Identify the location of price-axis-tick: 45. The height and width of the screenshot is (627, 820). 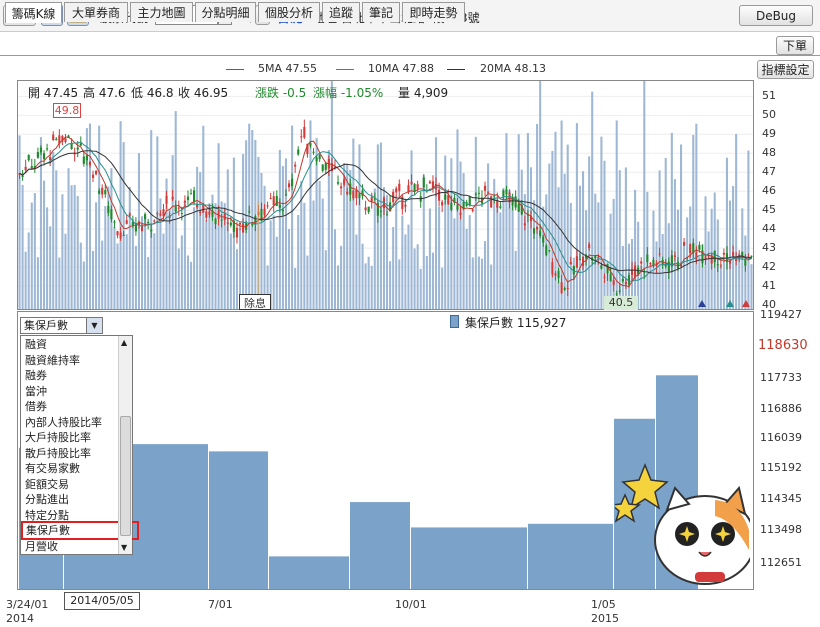
(769, 209).